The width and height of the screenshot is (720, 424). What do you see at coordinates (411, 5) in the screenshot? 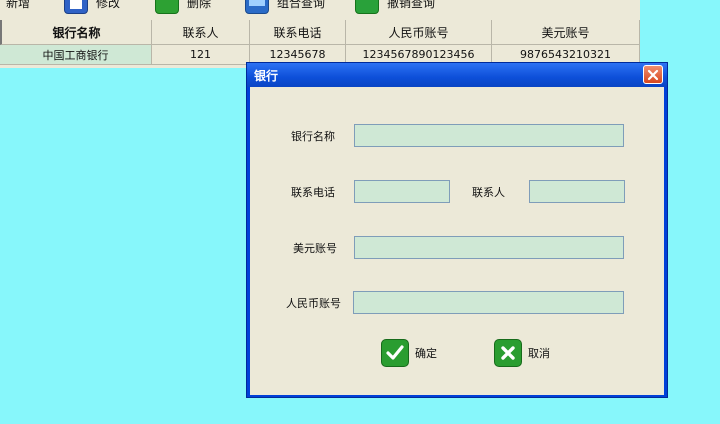
I see `undo-query-label: 撤销查询` at bounding box center [411, 5].